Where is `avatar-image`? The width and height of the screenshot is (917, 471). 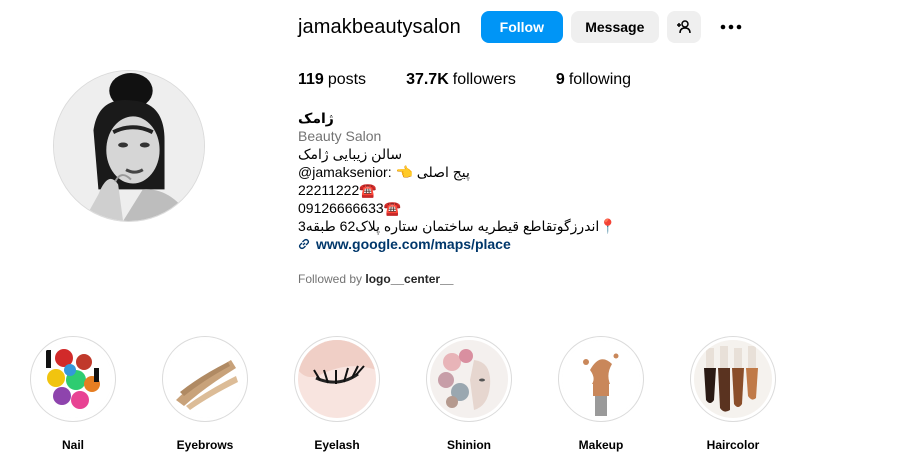 avatar-image is located at coordinates (129, 146).